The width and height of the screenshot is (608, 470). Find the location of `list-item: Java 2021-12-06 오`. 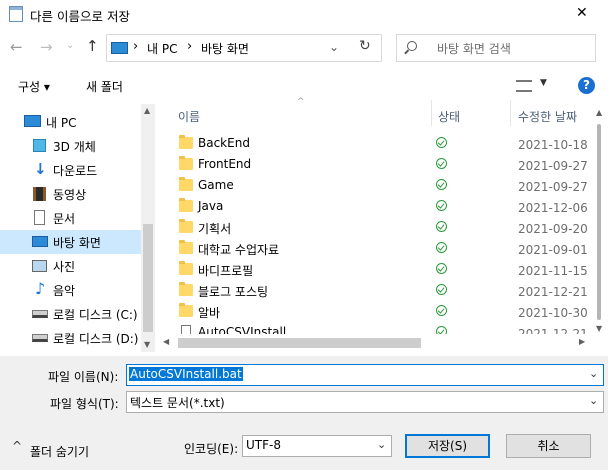

list-item: Java 2021-12-06 오 is located at coordinates (380, 206).